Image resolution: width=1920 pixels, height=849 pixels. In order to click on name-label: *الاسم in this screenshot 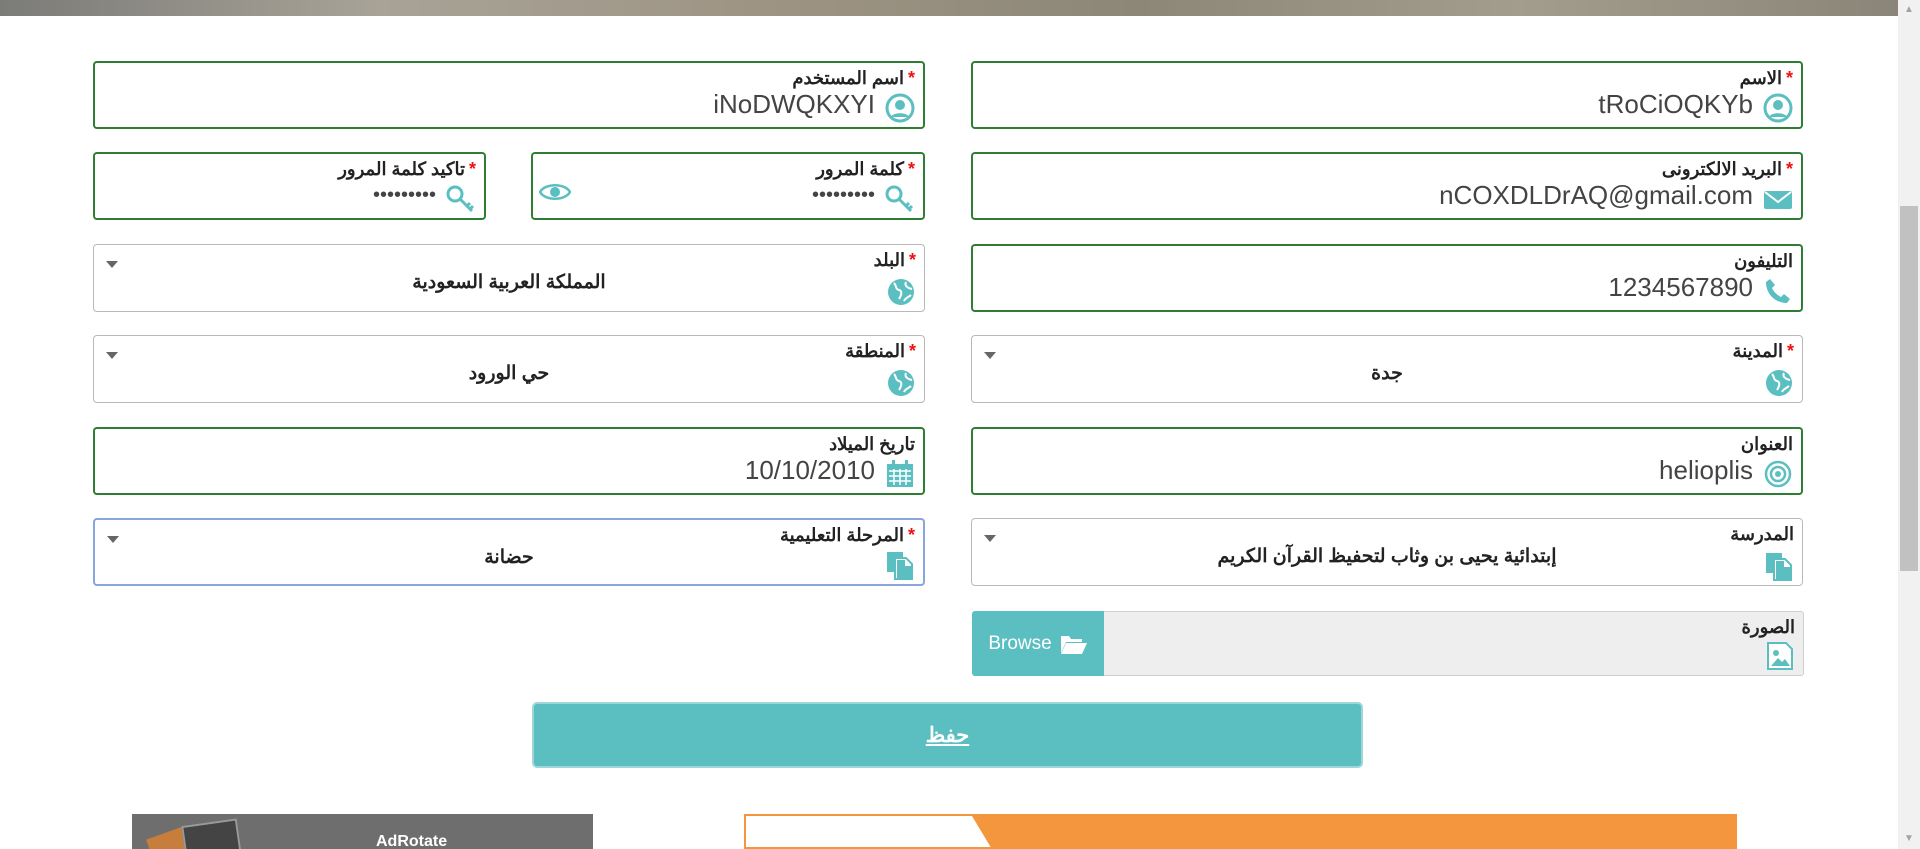, I will do `click(1766, 78)`.